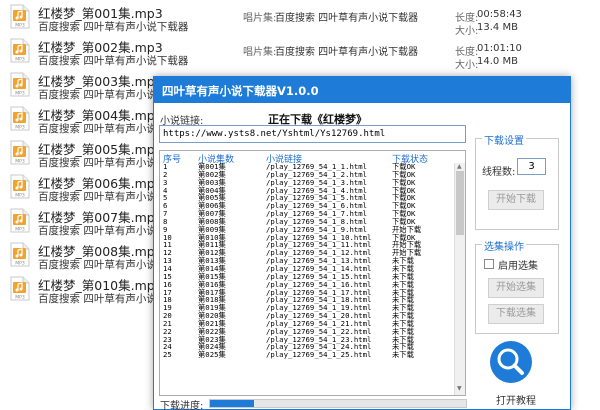  Describe the element at coordinates (319, 355) in the screenshot. I see `cell-link: /play_12769_54_1_25.html` at that location.